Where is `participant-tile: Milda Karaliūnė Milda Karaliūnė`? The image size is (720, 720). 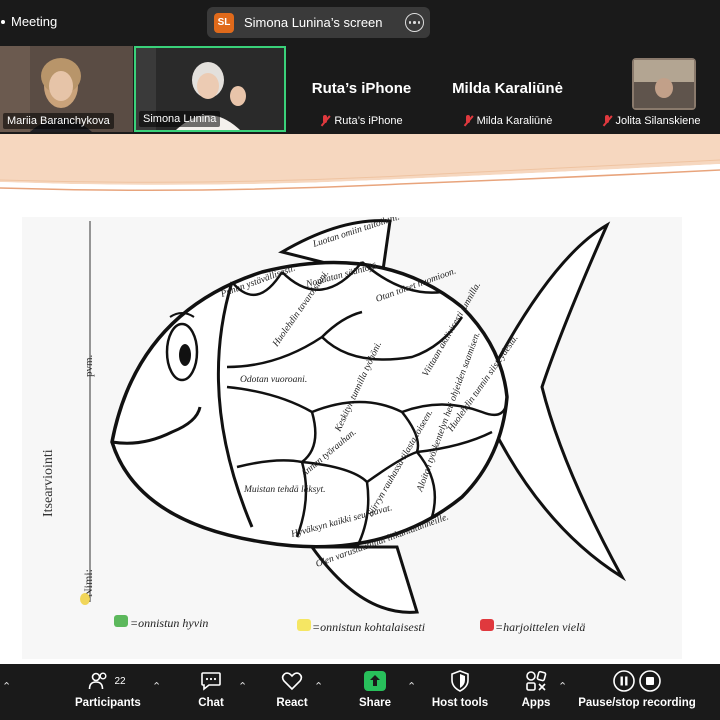
participant-tile: Milda Karaliūnė Milda Karaliūnė is located at coordinates (507, 89).